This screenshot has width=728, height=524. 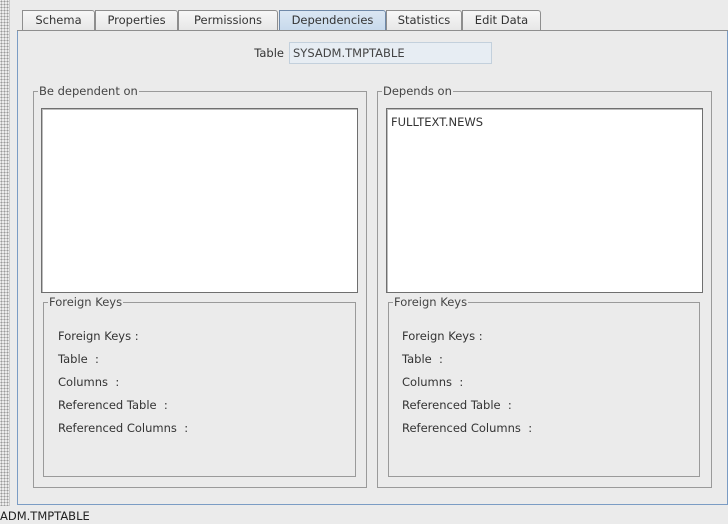 What do you see at coordinates (433, 382) in the screenshot?
I see `right-columns-label: Columns :` at bounding box center [433, 382].